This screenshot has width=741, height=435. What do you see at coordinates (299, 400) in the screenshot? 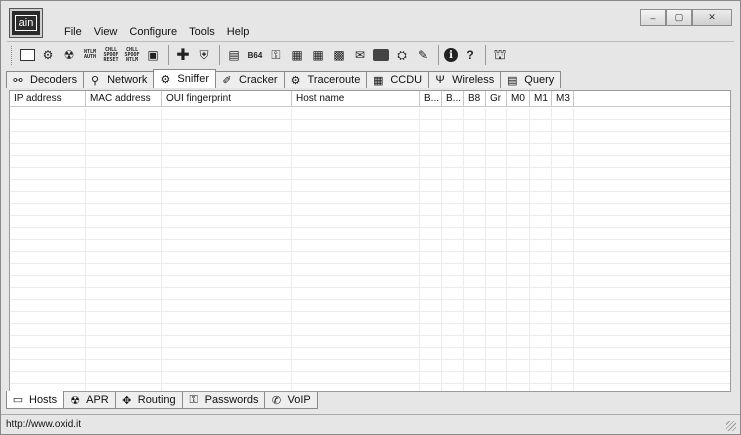
I see `tab-label: VoIP` at bounding box center [299, 400].